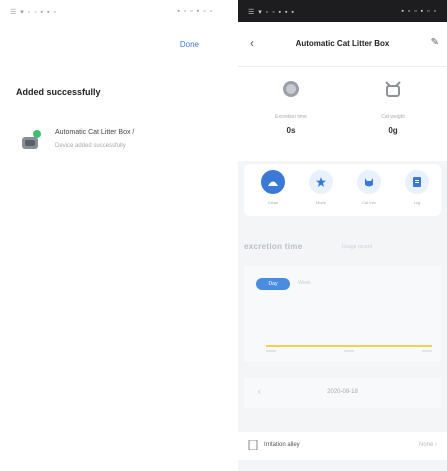  What do you see at coordinates (273, 182) in the screenshot?
I see `clean-icon` at bounding box center [273, 182].